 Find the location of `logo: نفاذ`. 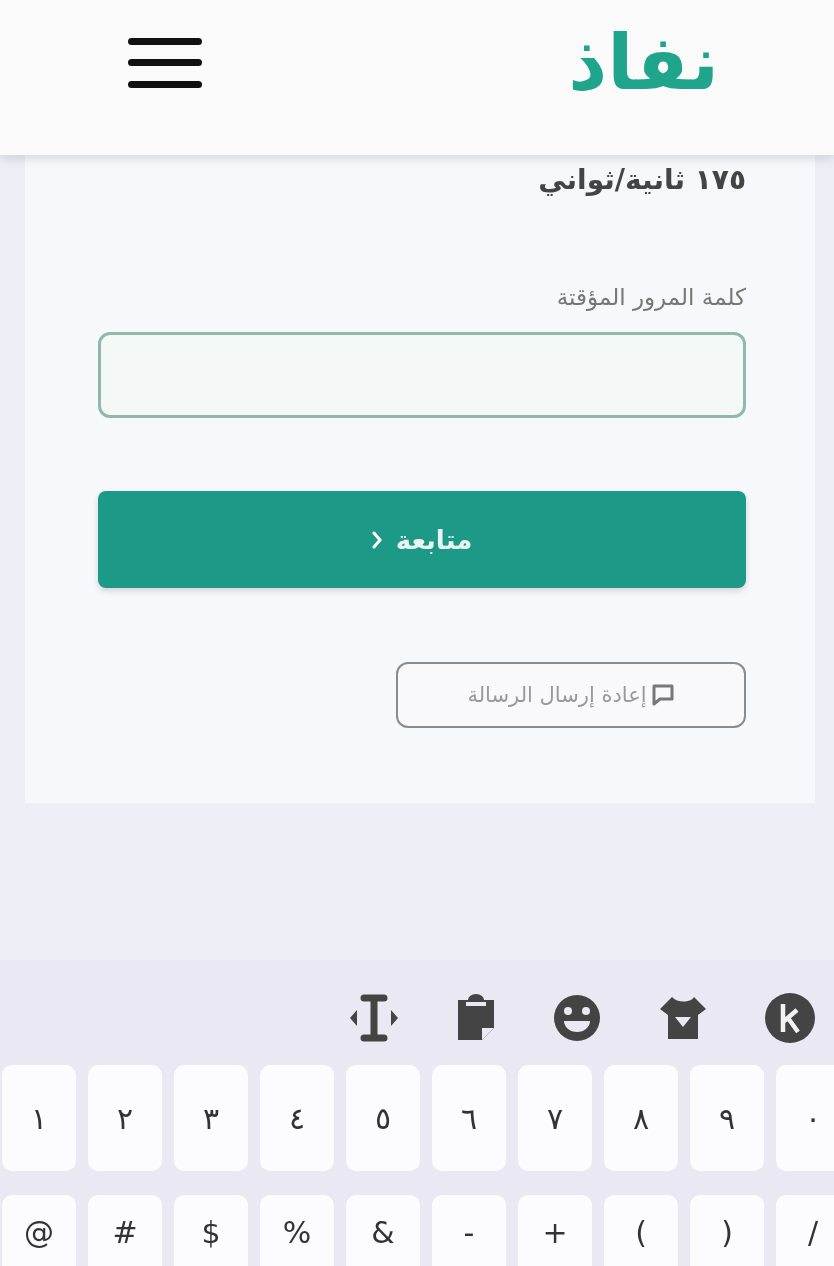

logo: نفاذ is located at coordinates (643, 62).